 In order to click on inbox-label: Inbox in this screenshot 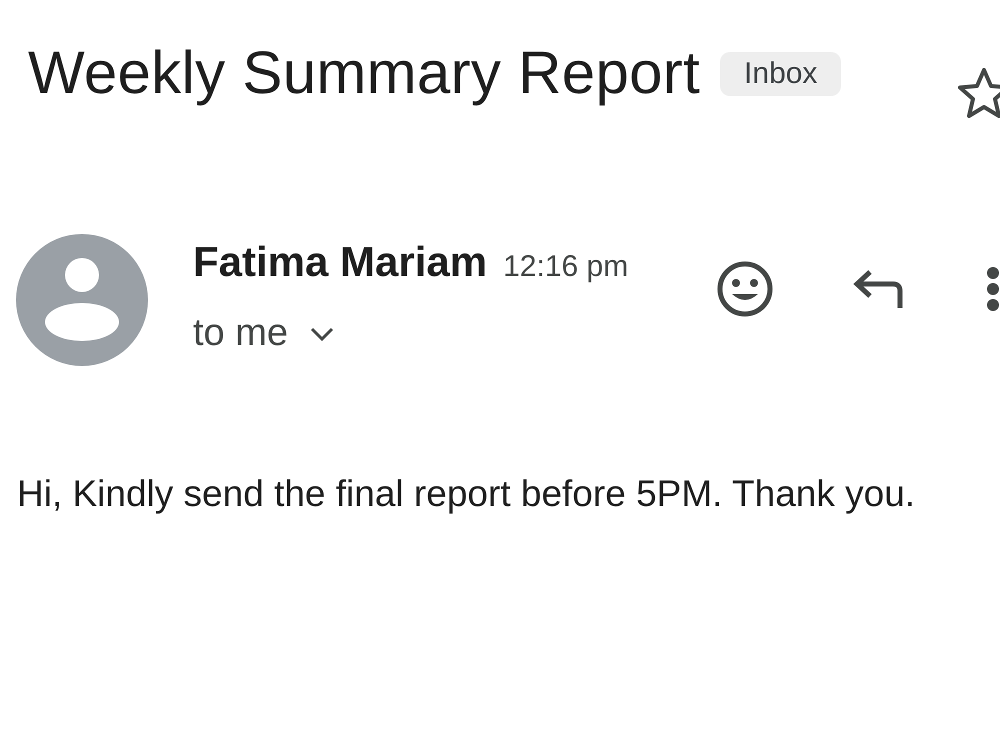, I will do `click(781, 74)`.